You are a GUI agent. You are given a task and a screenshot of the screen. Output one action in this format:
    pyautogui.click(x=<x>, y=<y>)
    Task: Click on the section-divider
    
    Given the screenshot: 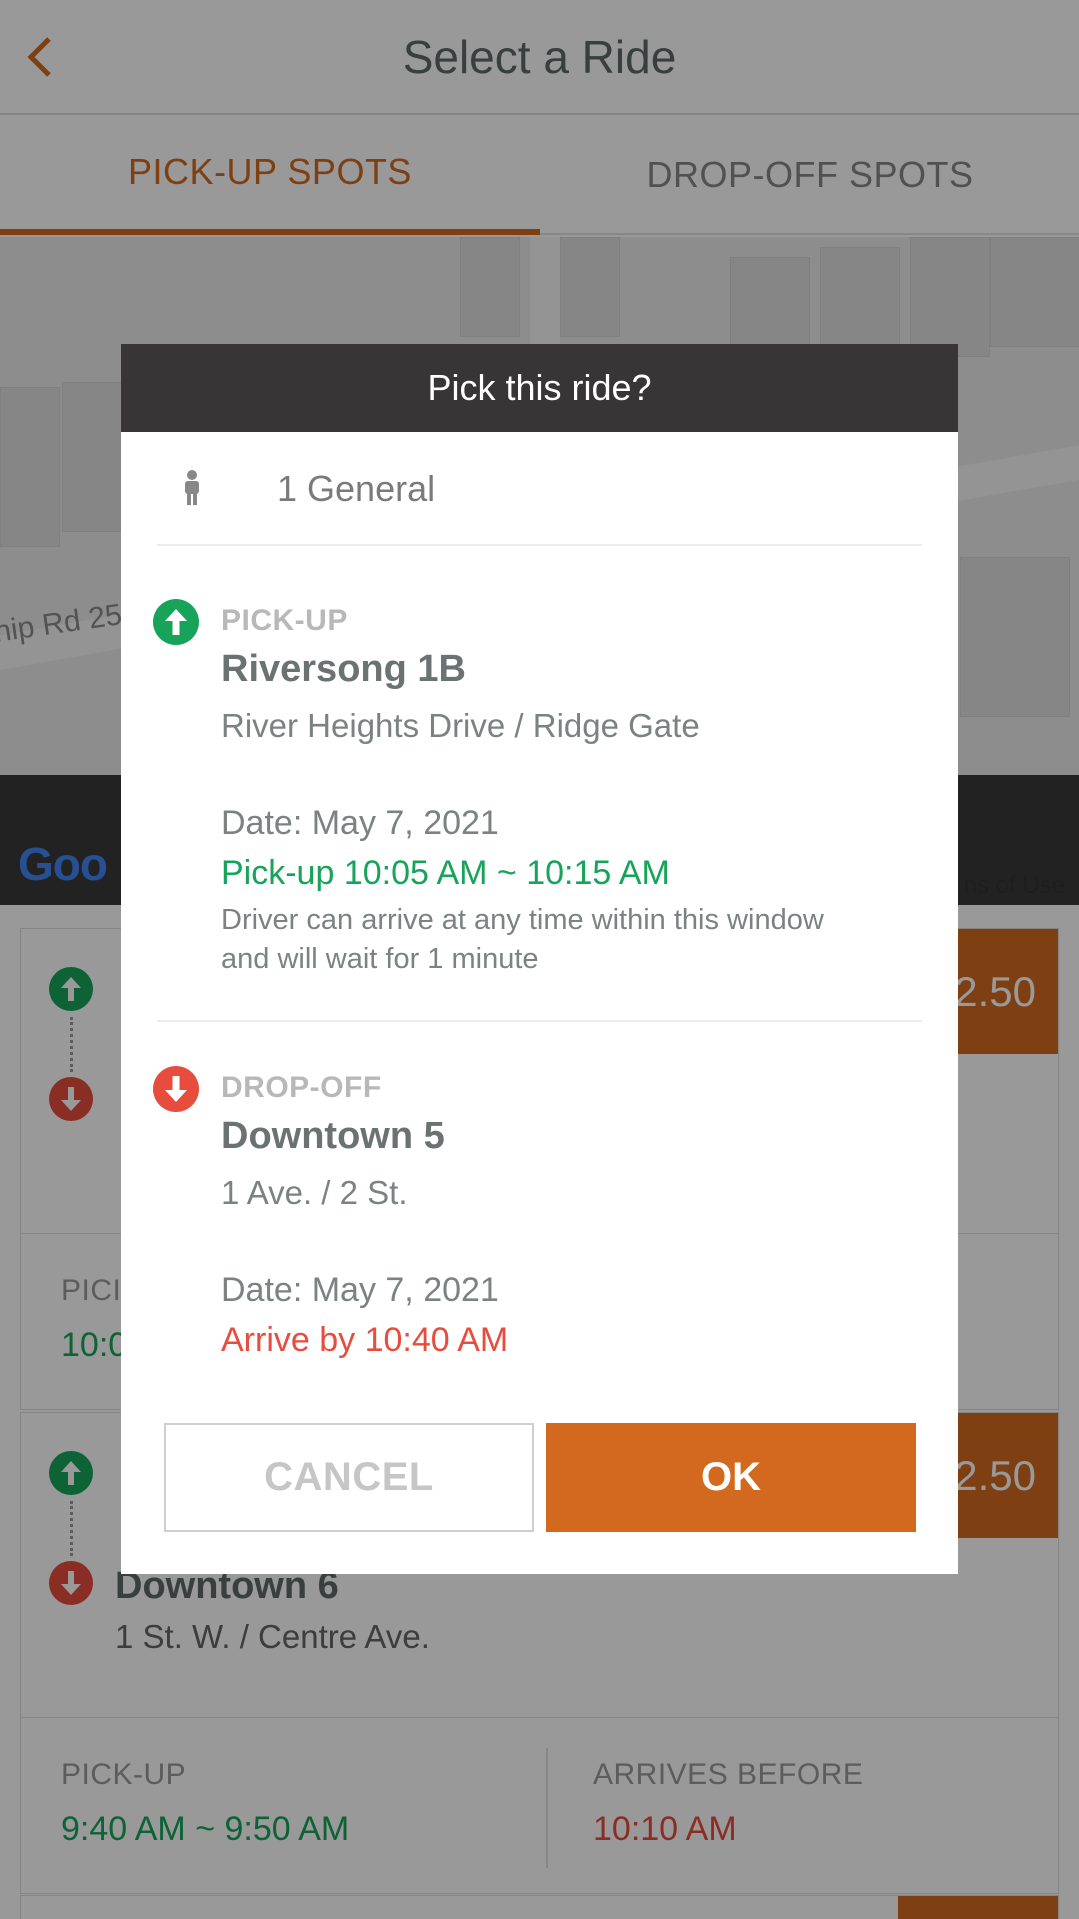 What is the action you would take?
    pyautogui.click(x=539, y=1021)
    